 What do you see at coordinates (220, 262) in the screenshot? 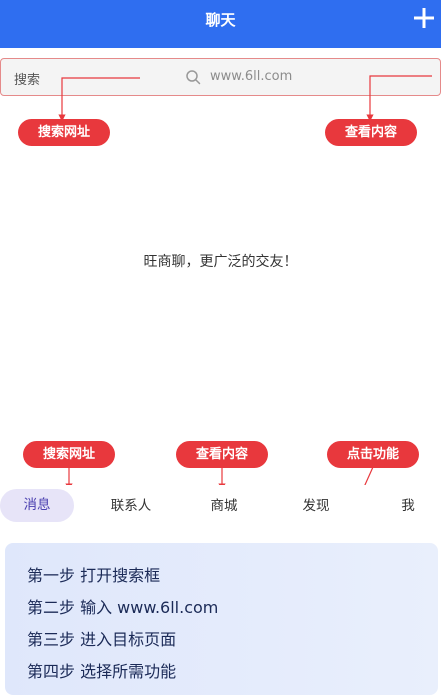
I see `welcome-text: 旺商聊，更广泛的交友！` at bounding box center [220, 262].